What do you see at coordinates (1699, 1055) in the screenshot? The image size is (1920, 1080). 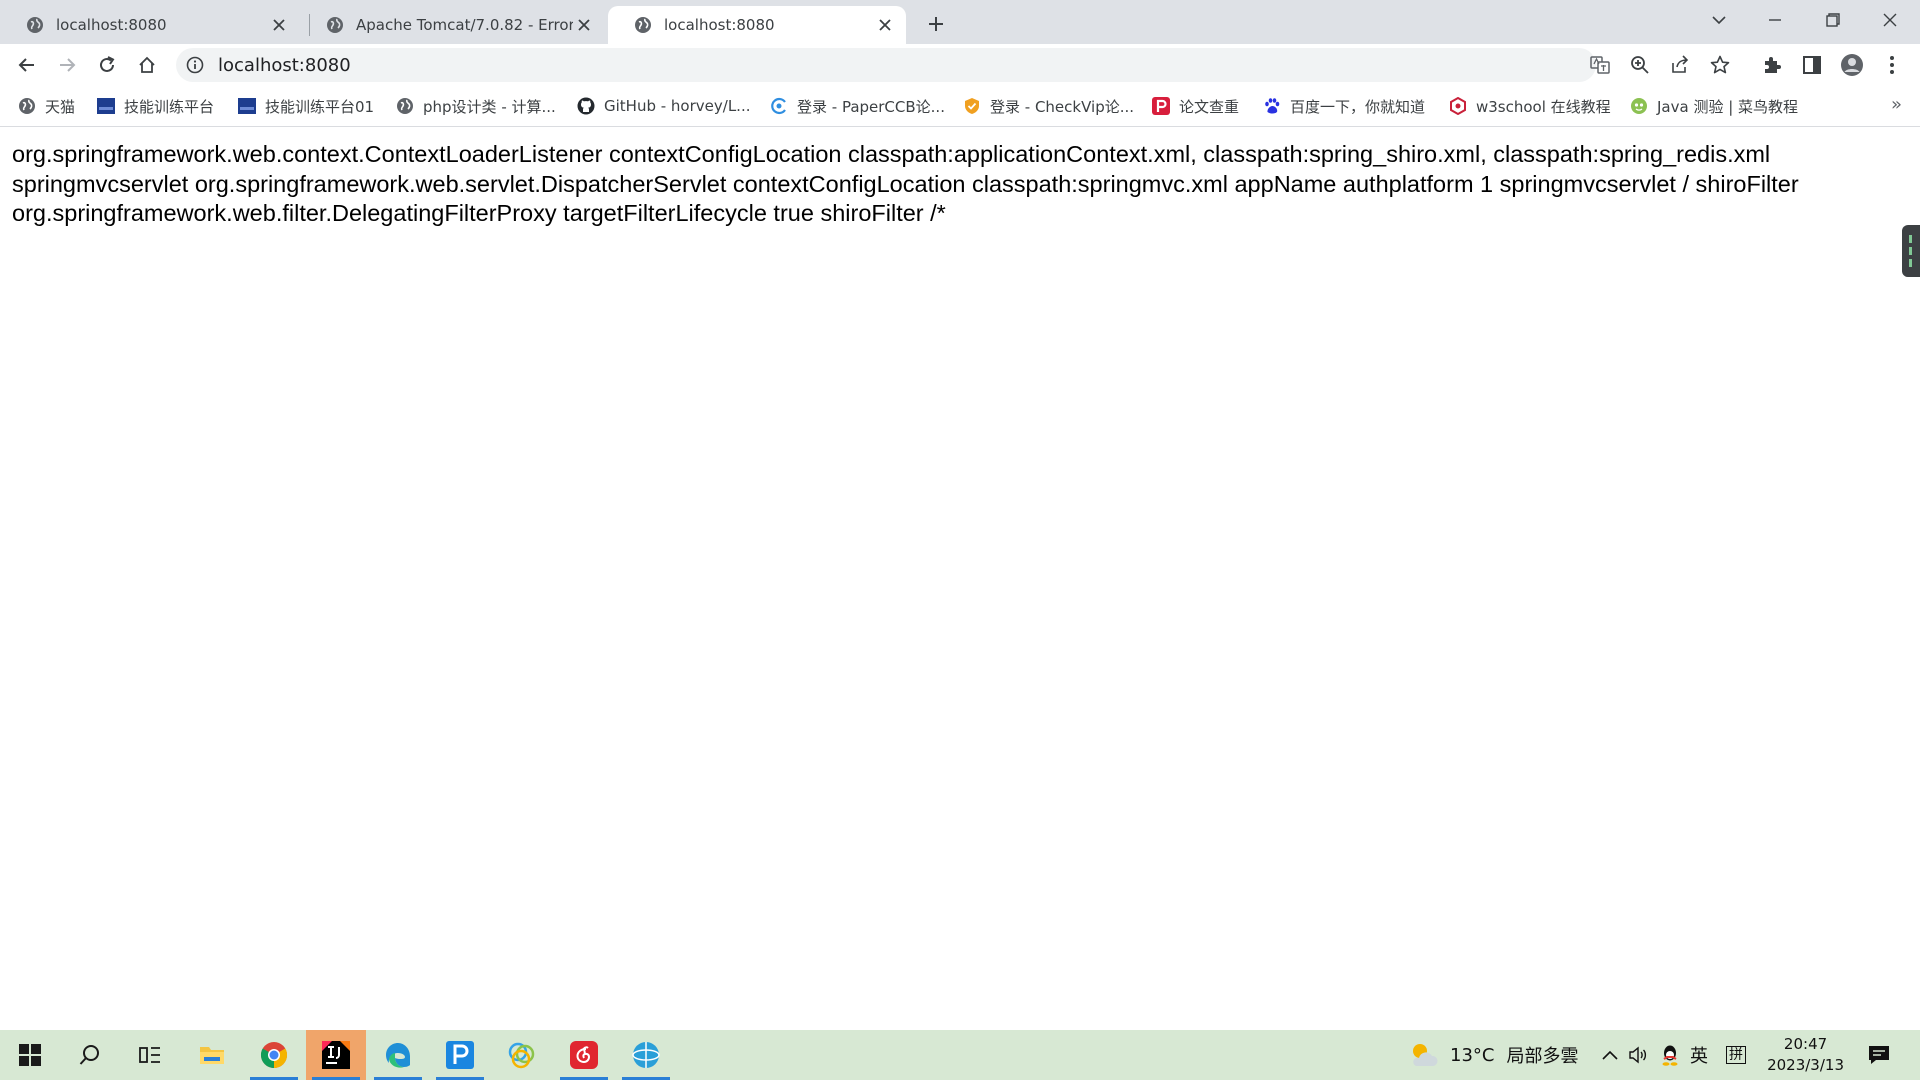 I see `ime-language: 英` at bounding box center [1699, 1055].